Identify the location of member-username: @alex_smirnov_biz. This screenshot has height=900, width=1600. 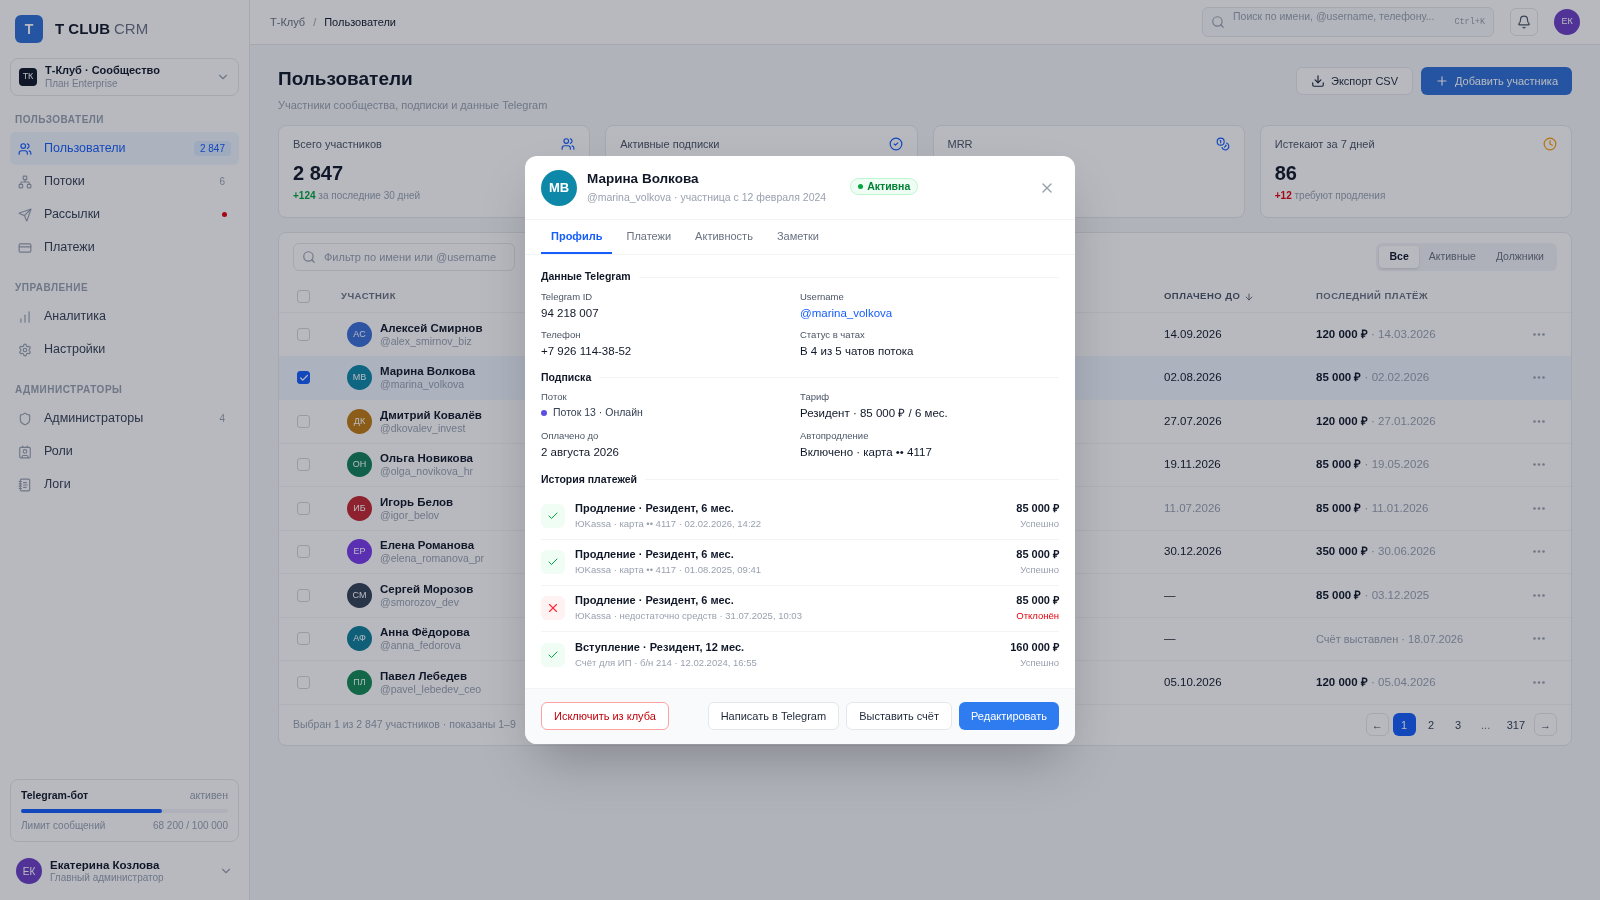
(426, 341).